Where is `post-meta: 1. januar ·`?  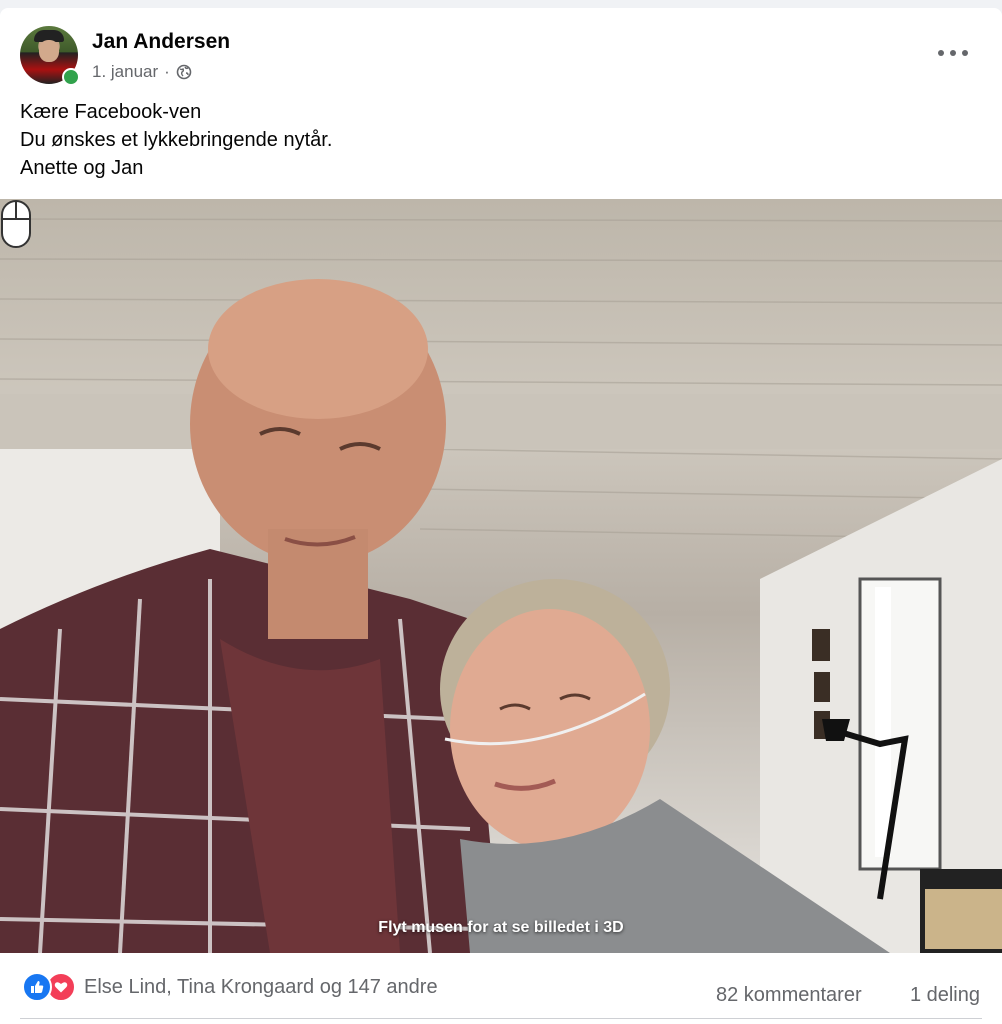 post-meta: 1. januar · is located at coordinates (142, 72).